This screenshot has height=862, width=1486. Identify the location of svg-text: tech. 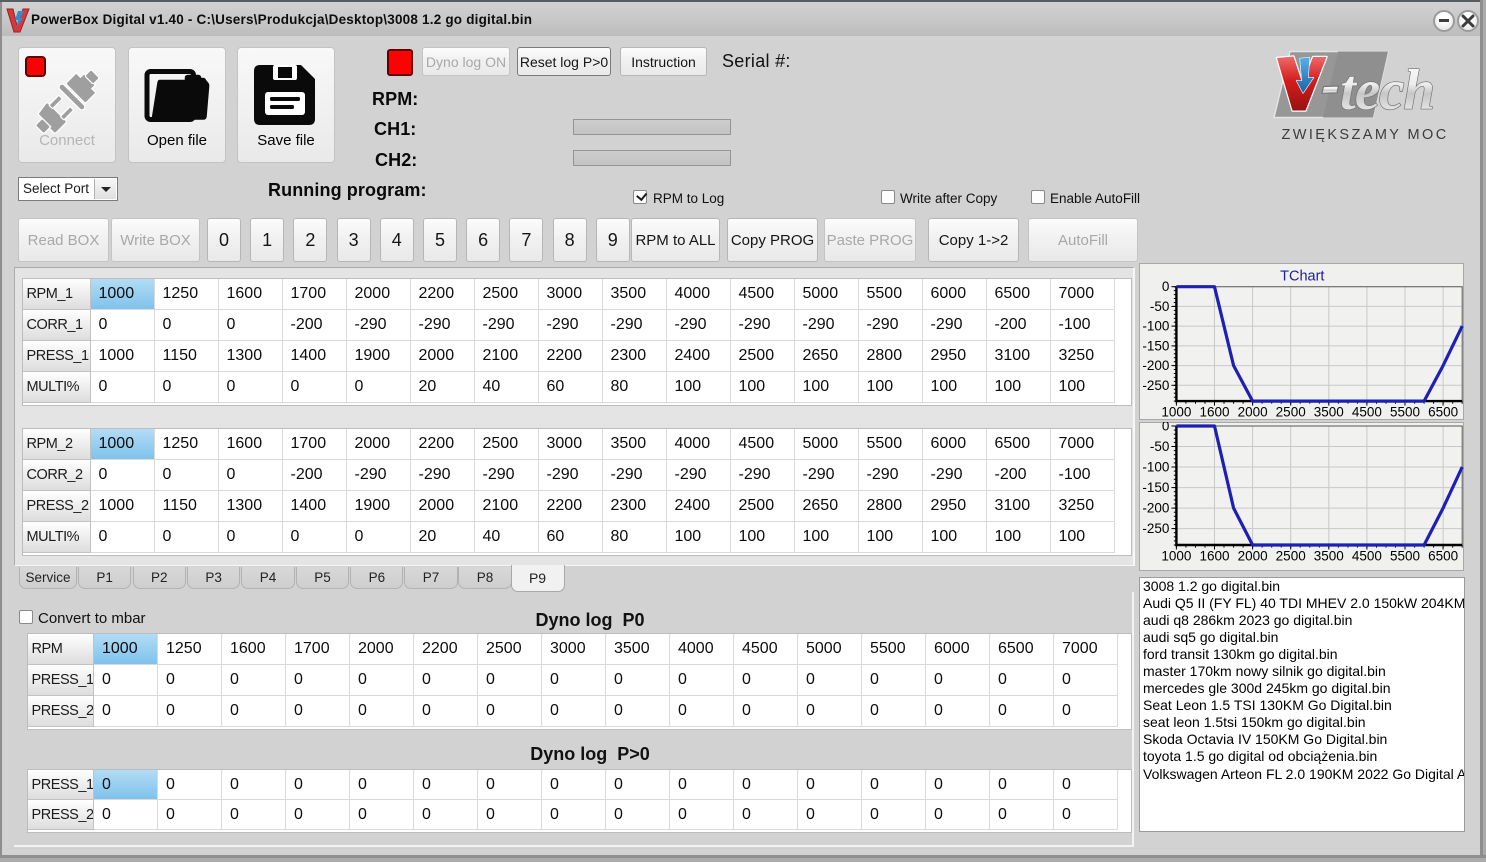
(1387, 90).